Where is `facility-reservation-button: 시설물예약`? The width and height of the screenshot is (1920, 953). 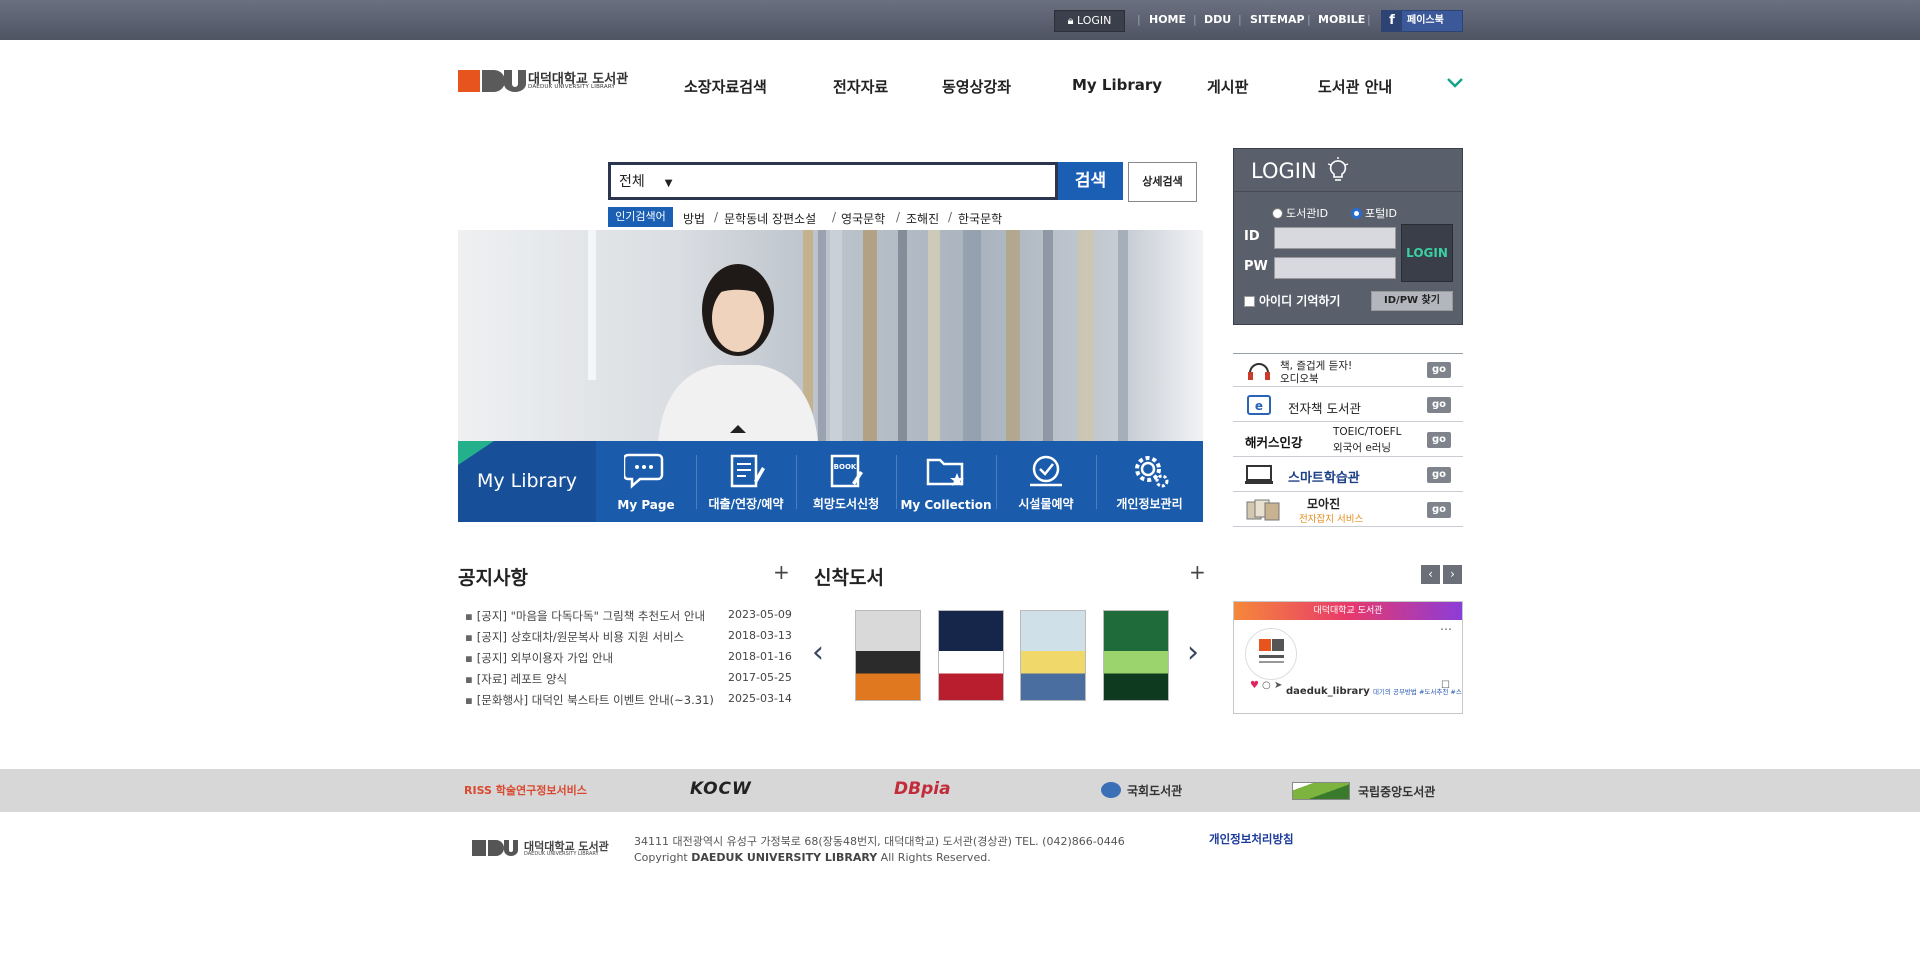
facility-reservation-button: 시설물예약 is located at coordinates (1046, 481).